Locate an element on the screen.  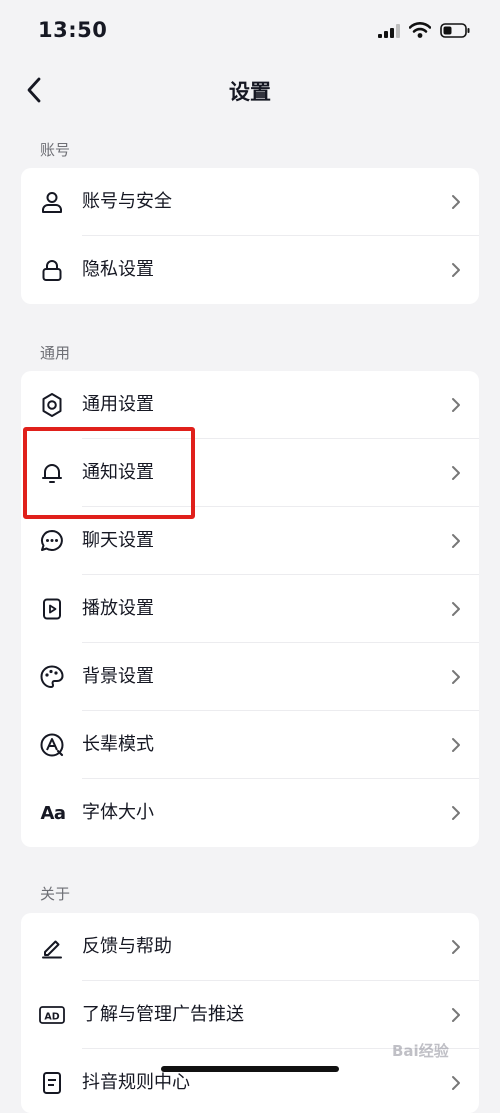
settings-item-ad-management: AD 了解与管理广告推送 is located at coordinates (250, 1015).